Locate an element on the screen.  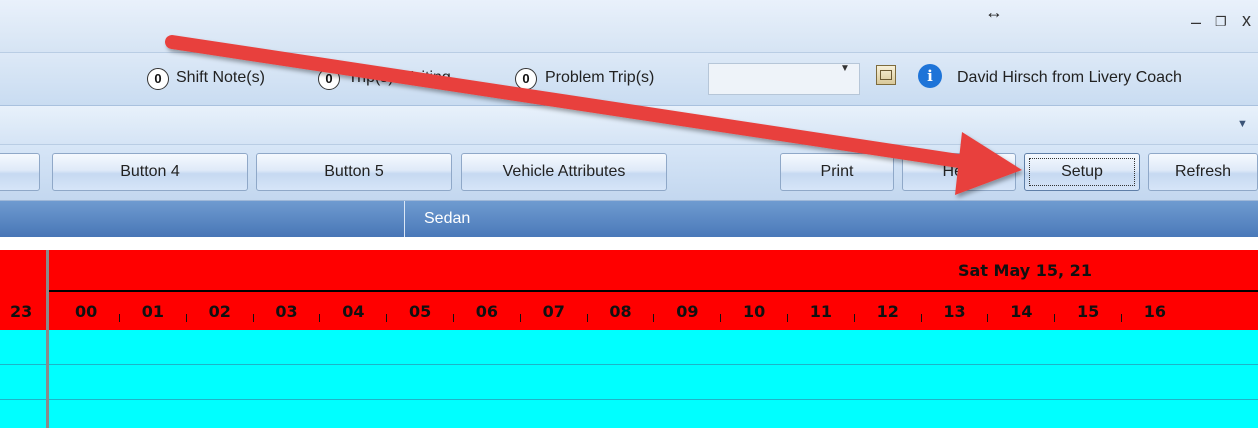
timeline-hour: 04 is located at coordinates (353, 311).